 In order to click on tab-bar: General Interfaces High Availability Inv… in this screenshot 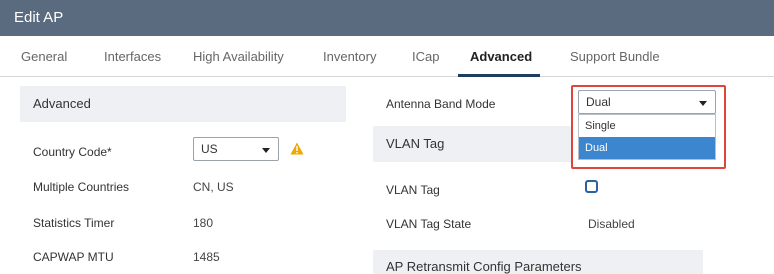, I will do `click(387, 56)`.